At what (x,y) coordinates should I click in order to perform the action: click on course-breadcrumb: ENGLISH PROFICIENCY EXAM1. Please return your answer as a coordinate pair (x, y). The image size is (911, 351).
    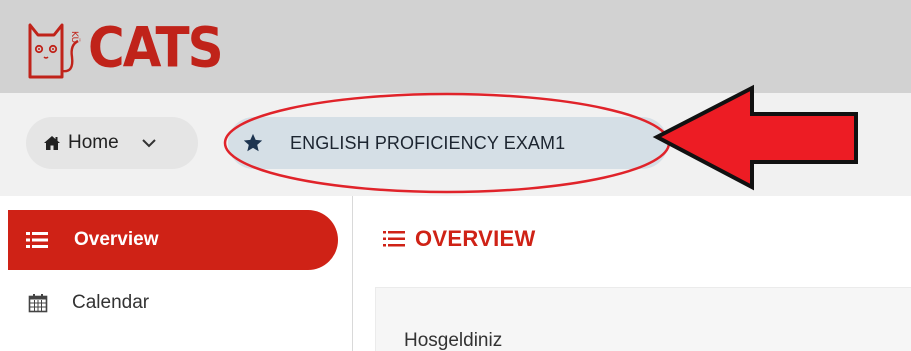
    Looking at the image, I should click on (448, 143).